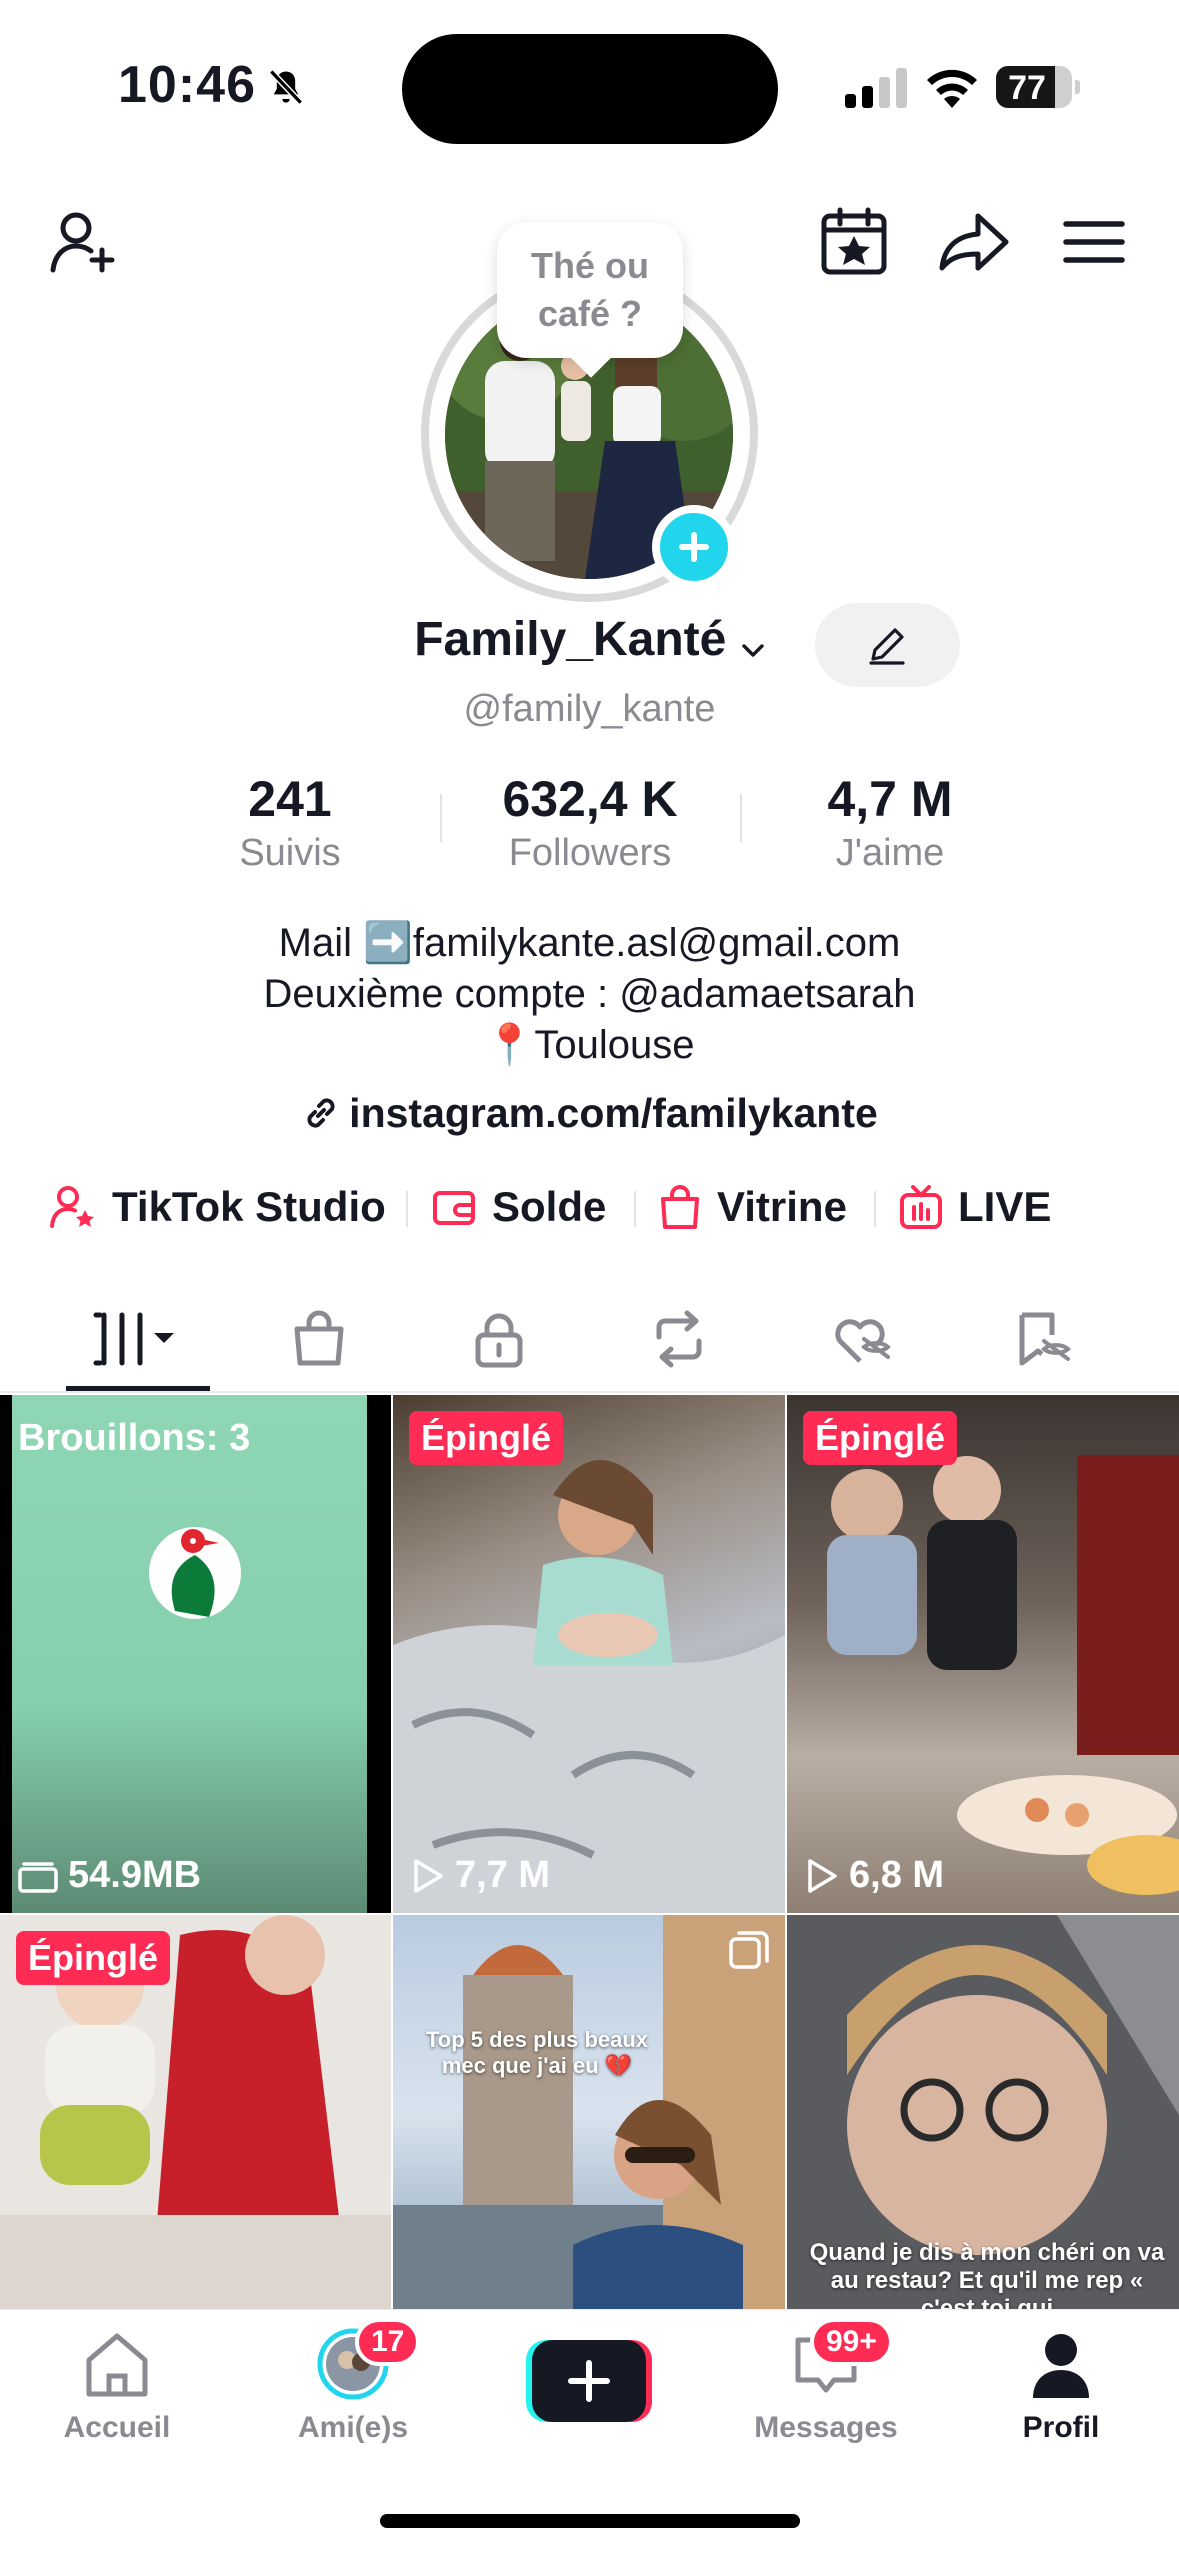  I want to click on share-icon, so click(974, 242).